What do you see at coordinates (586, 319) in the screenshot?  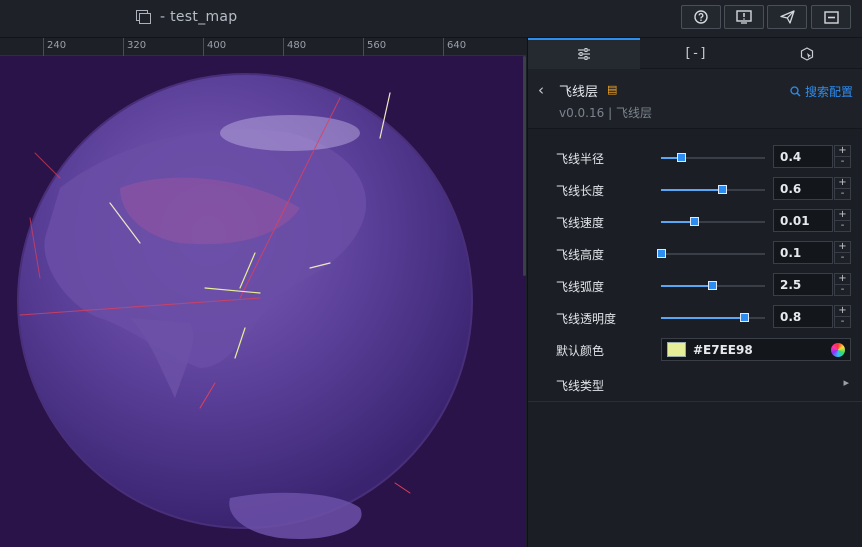 I see `prop-label: 飞线透明度` at bounding box center [586, 319].